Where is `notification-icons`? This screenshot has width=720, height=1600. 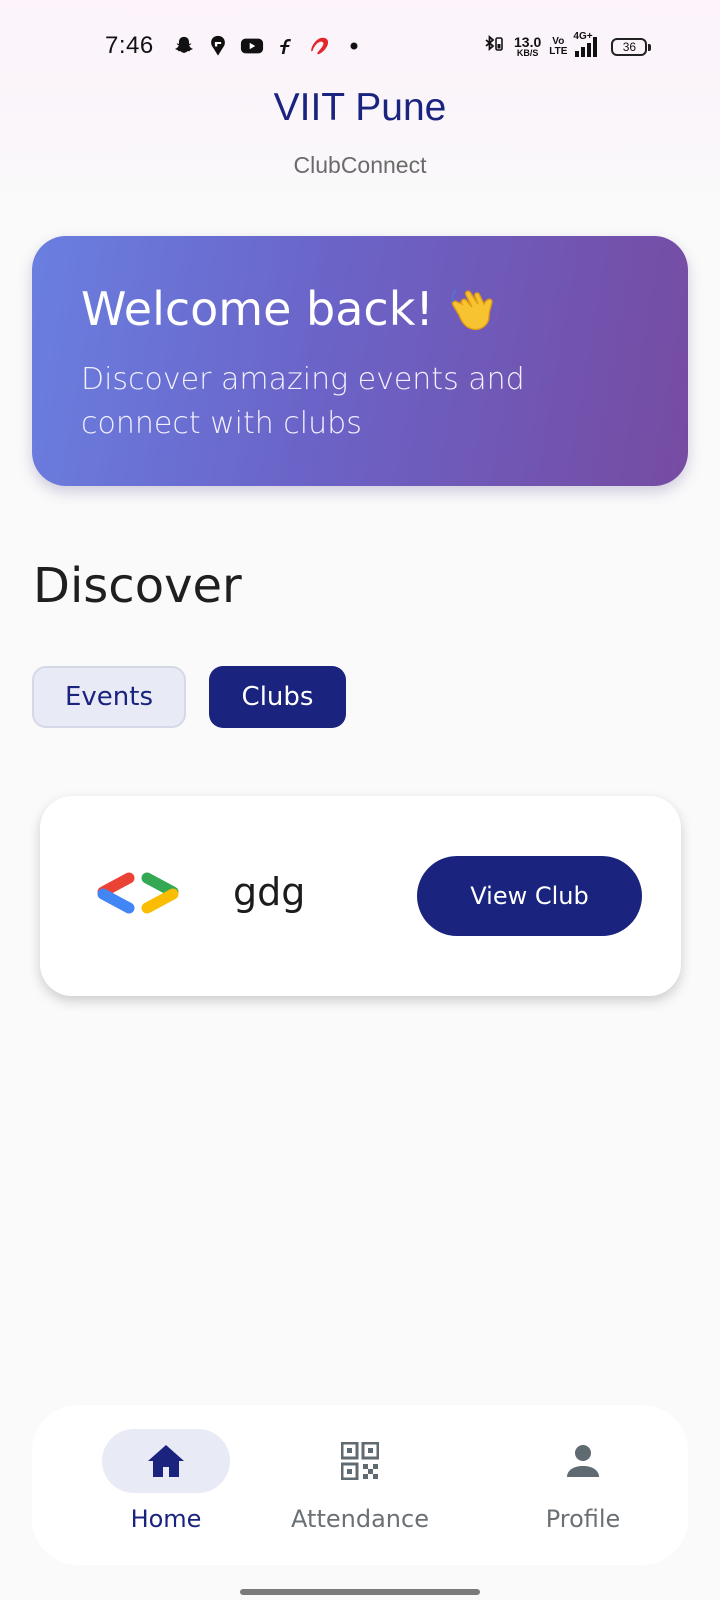 notification-icons is located at coordinates (269, 46).